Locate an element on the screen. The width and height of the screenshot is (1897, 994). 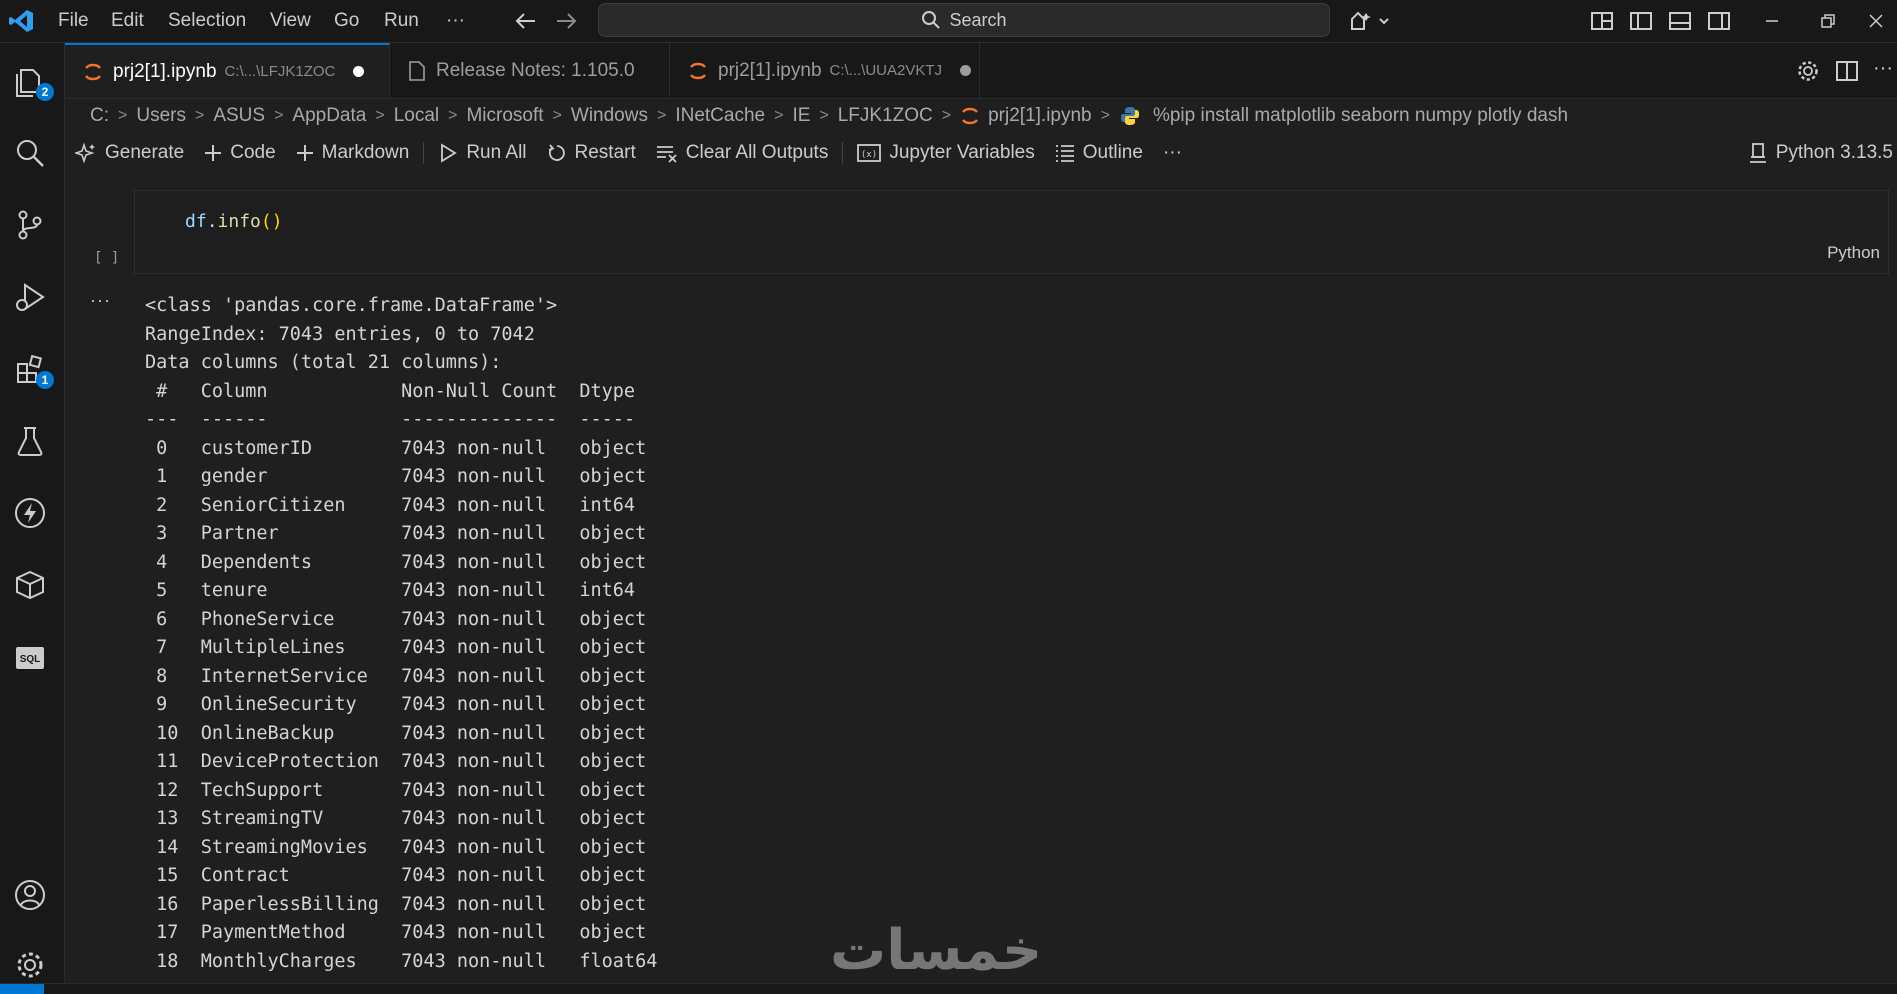
kernel-picker: Python 3.13.5 is located at coordinates (1820, 153).